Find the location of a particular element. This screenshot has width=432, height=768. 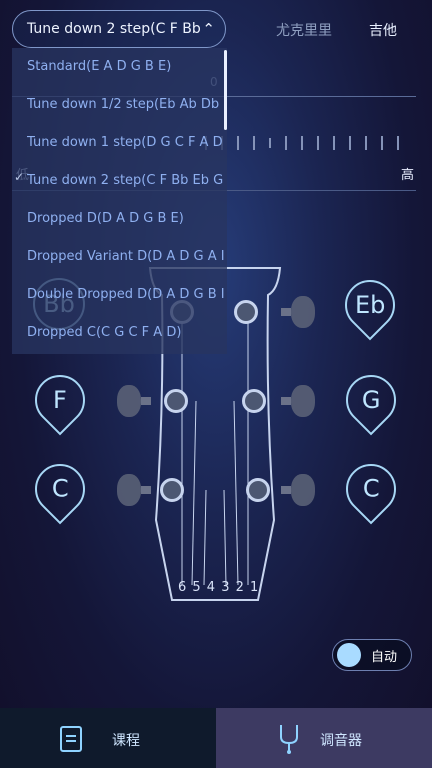

string-button-f-label: F is located at coordinates (60, 400).